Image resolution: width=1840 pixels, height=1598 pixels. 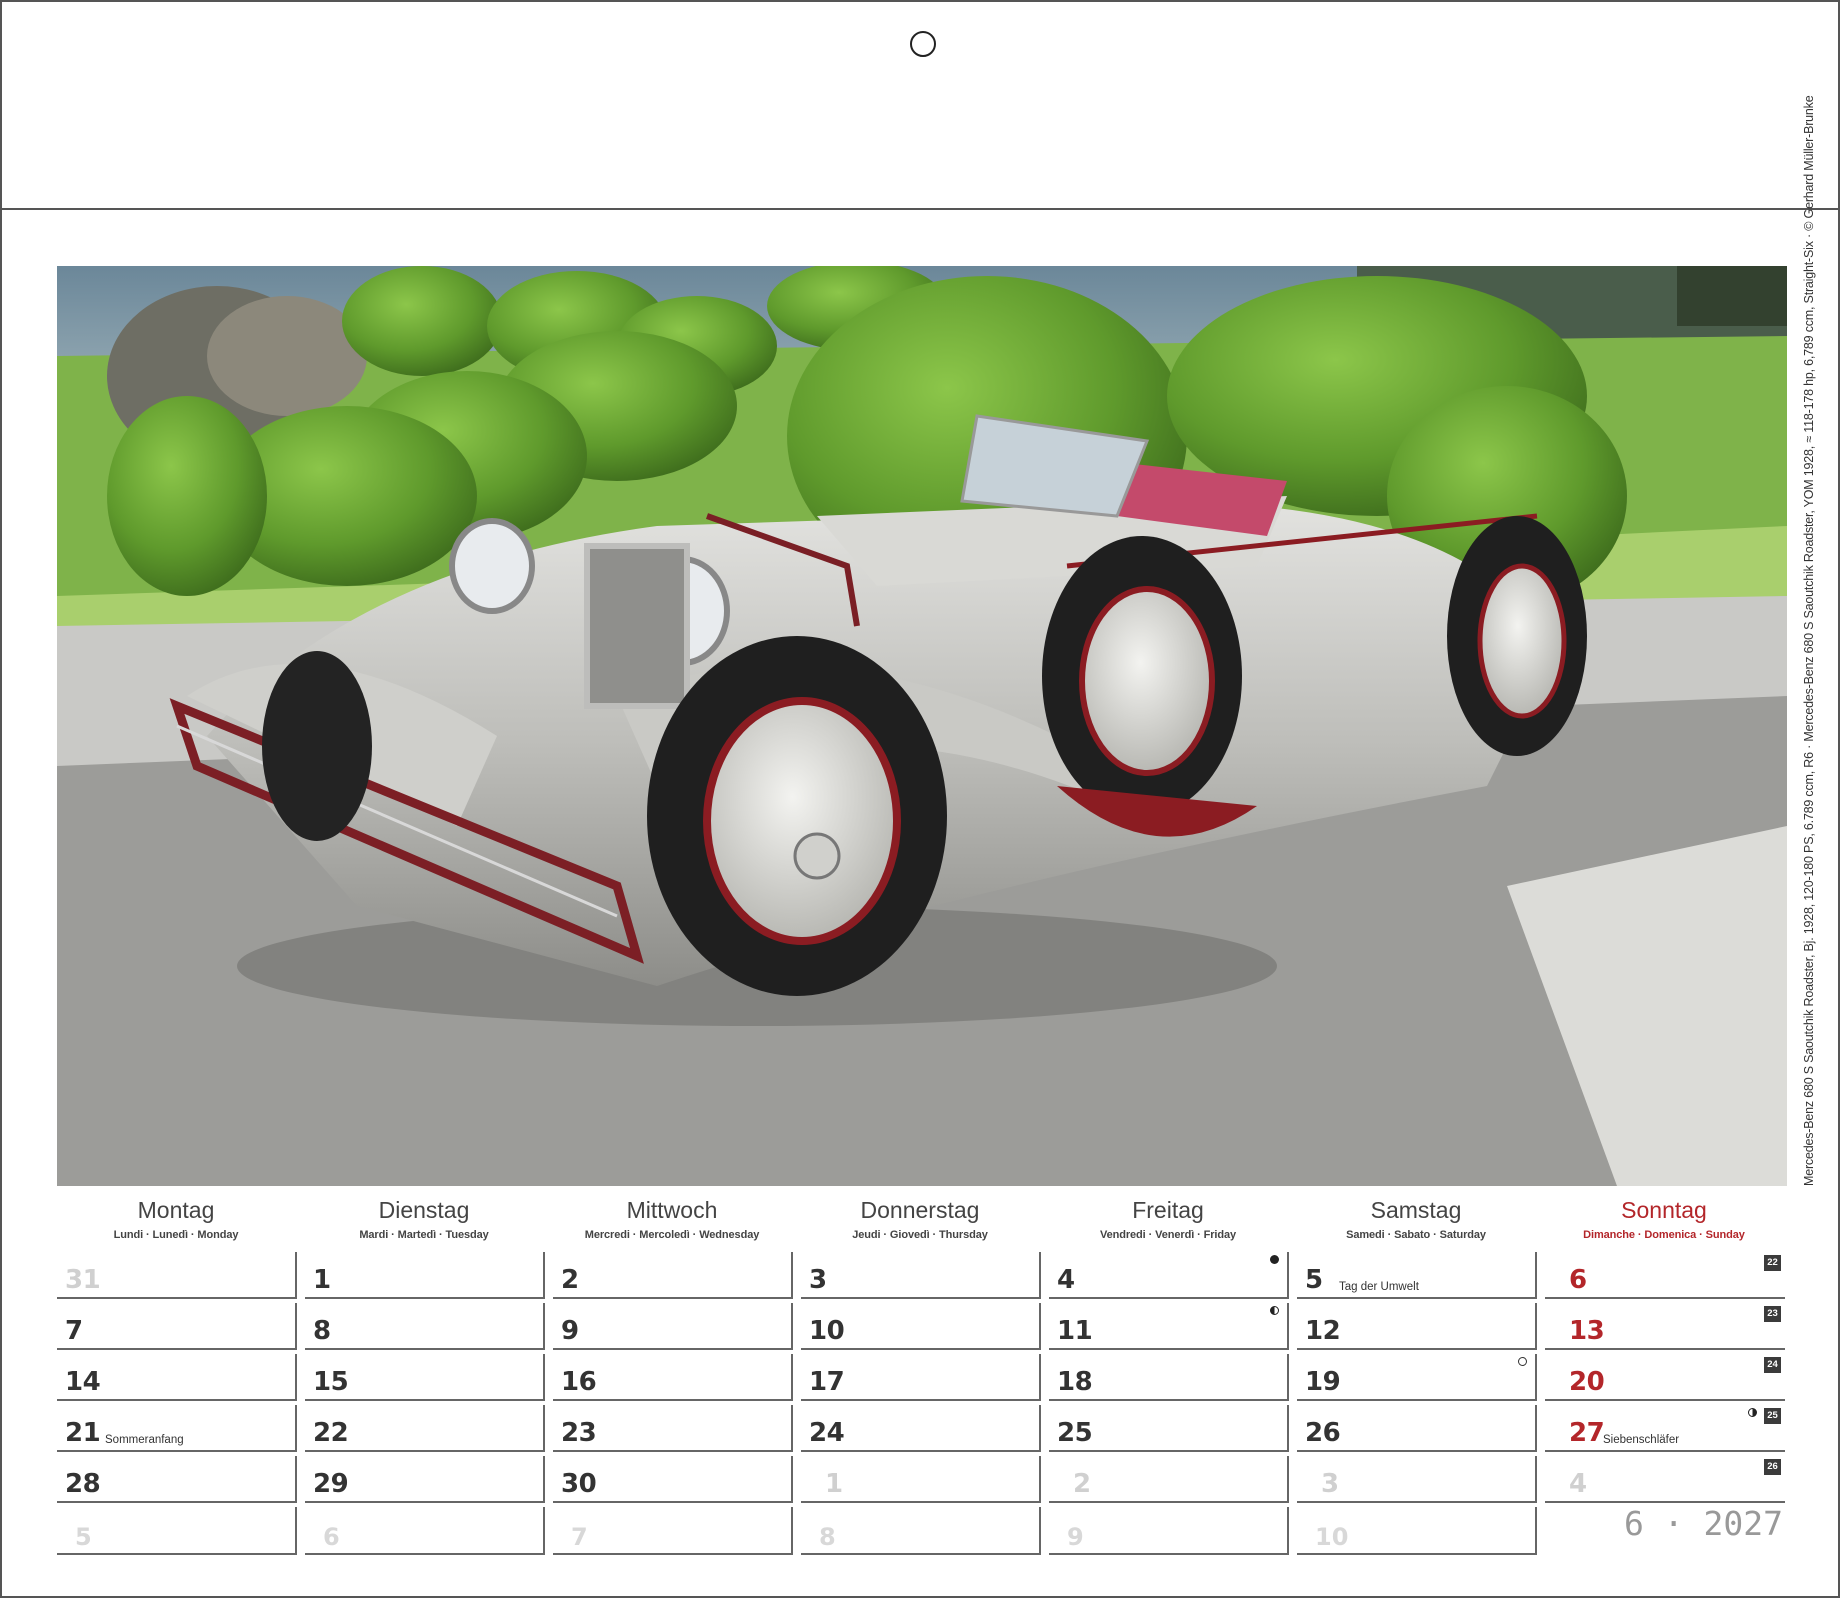 What do you see at coordinates (1772, 1365) in the screenshot?
I see `week-number-badge: 24` at bounding box center [1772, 1365].